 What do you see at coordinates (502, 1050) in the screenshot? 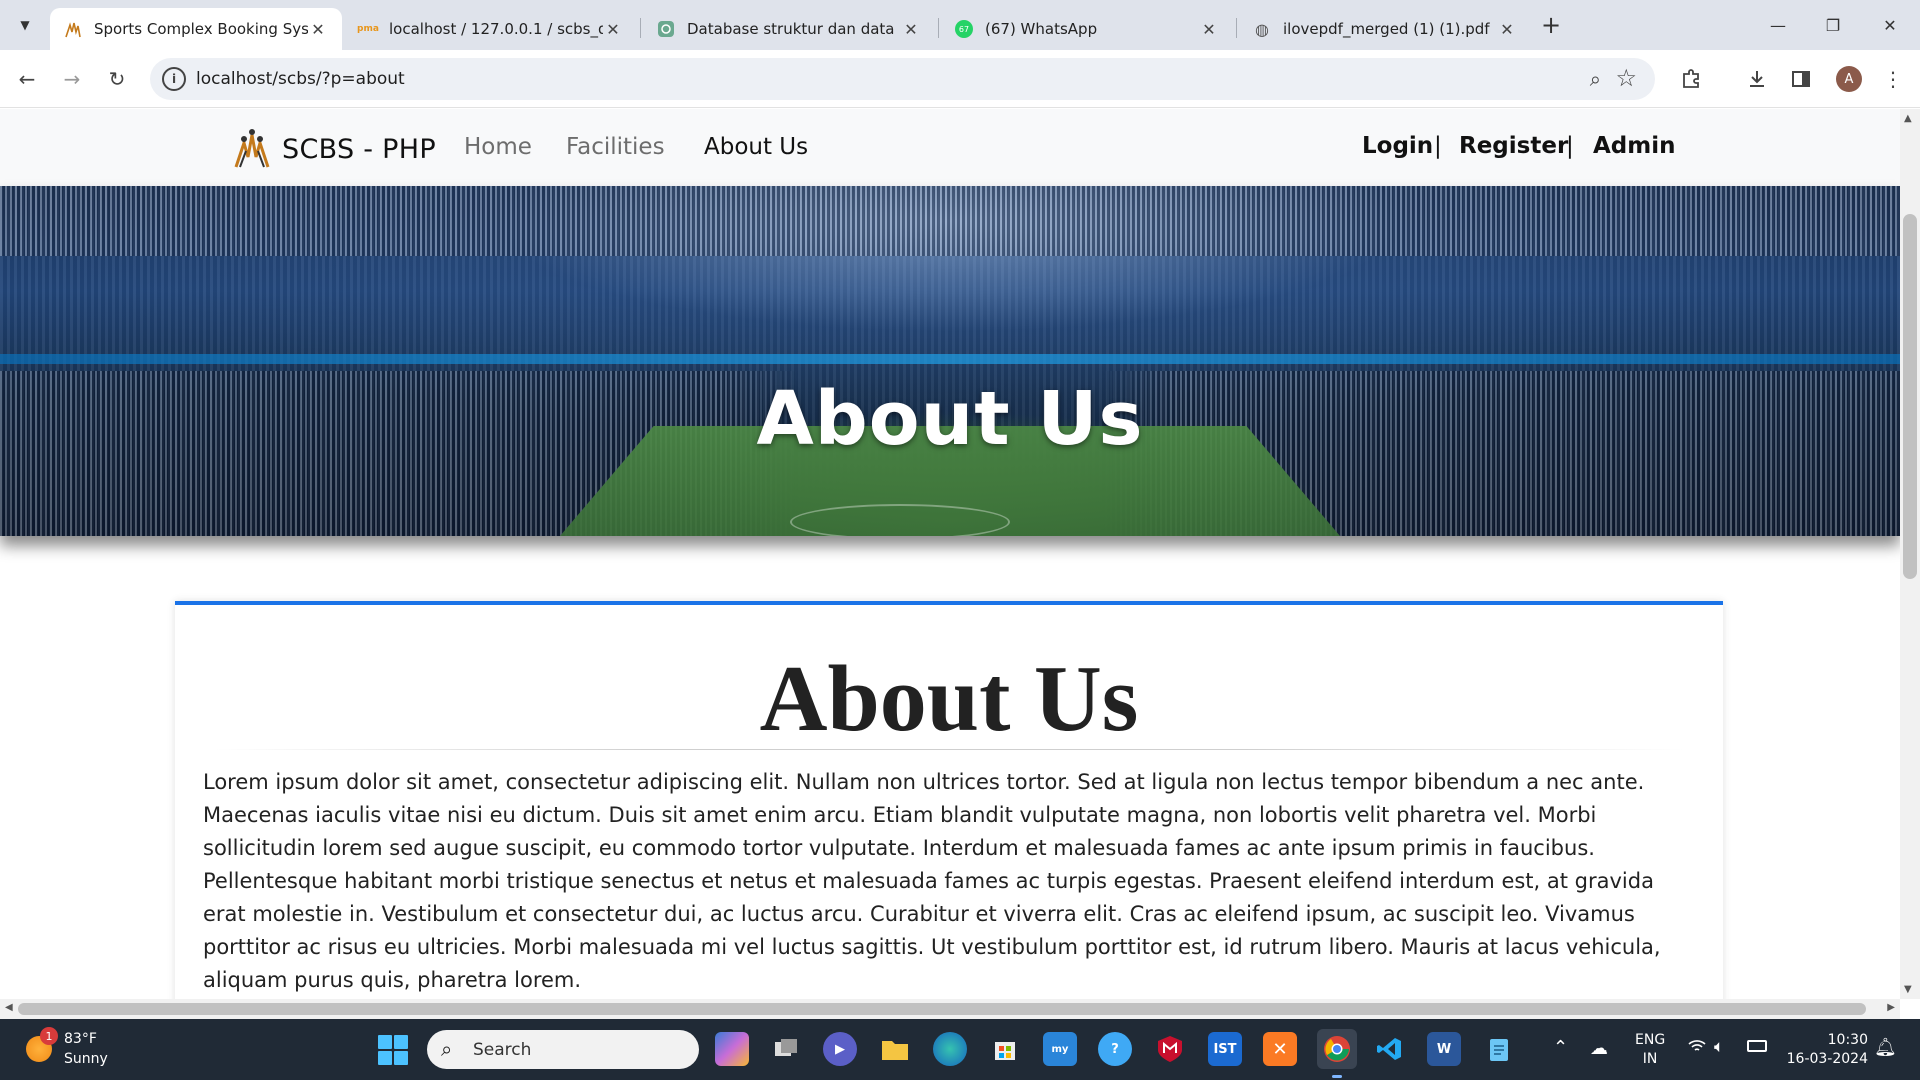
I see `search-label: Search` at bounding box center [502, 1050].